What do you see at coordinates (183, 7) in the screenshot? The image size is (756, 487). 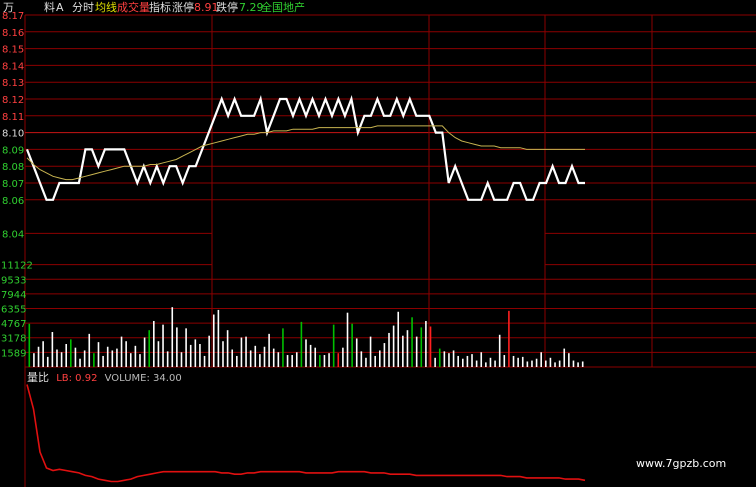 I see `limit-up-label: 涨停` at bounding box center [183, 7].